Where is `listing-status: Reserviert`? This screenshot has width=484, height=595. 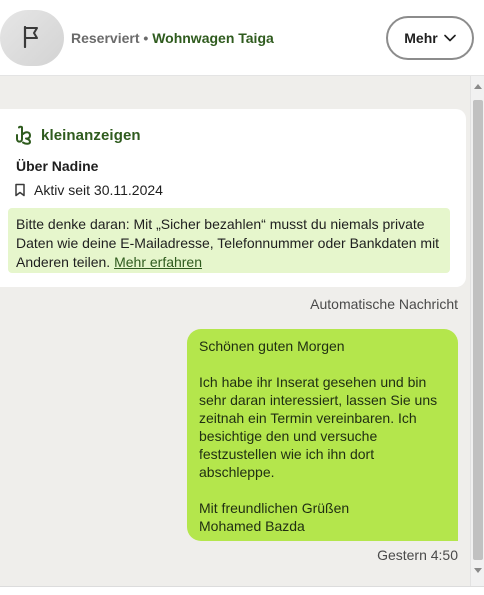 listing-status: Reserviert is located at coordinates (105, 38).